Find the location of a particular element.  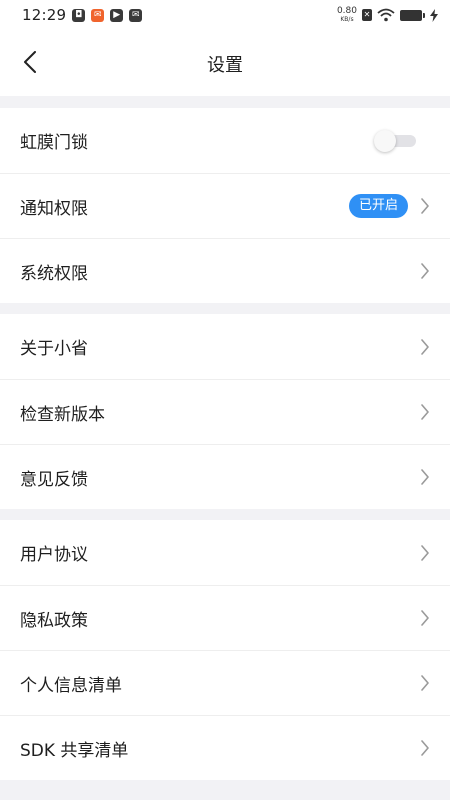

row-label: 检查新版本 is located at coordinates (62, 414).